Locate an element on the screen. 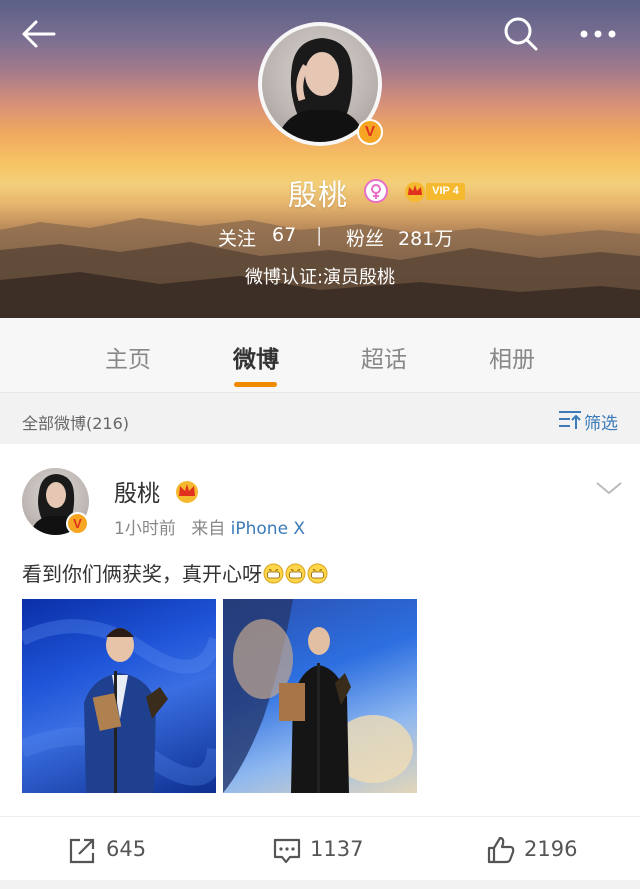  more-icon is located at coordinates (598, 34).